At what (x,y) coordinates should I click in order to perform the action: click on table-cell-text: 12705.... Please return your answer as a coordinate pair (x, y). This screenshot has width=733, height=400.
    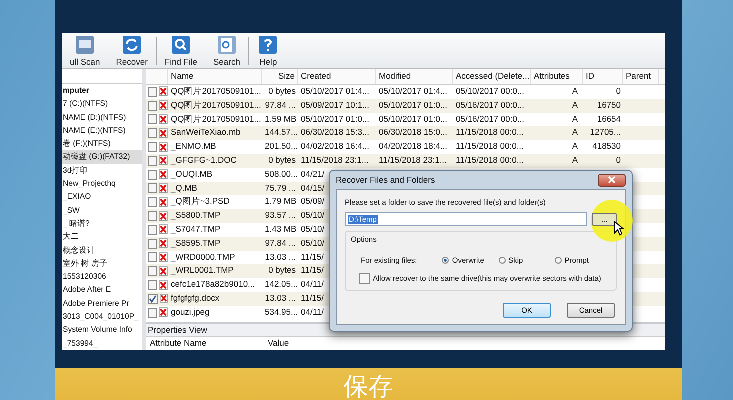
    Looking at the image, I should click on (605, 133).